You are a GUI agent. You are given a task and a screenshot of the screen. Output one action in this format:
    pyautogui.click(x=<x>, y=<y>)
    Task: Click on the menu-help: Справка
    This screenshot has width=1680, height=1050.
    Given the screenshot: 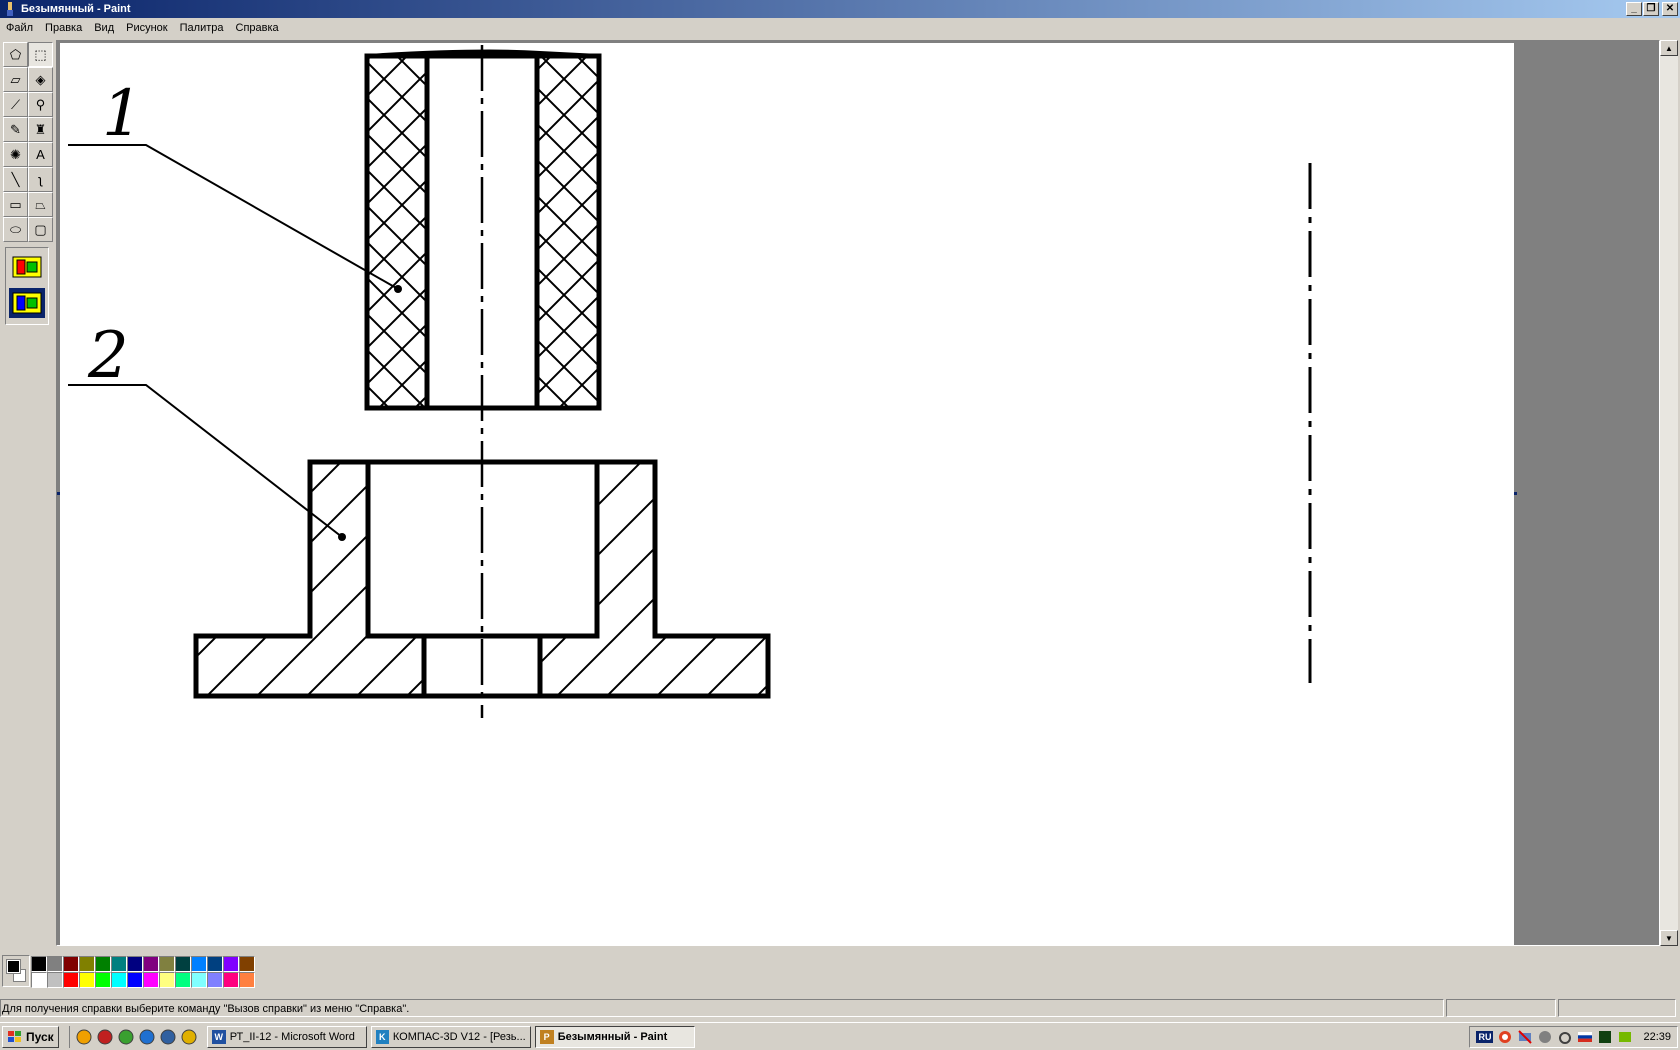 What is the action you would take?
    pyautogui.click(x=257, y=28)
    